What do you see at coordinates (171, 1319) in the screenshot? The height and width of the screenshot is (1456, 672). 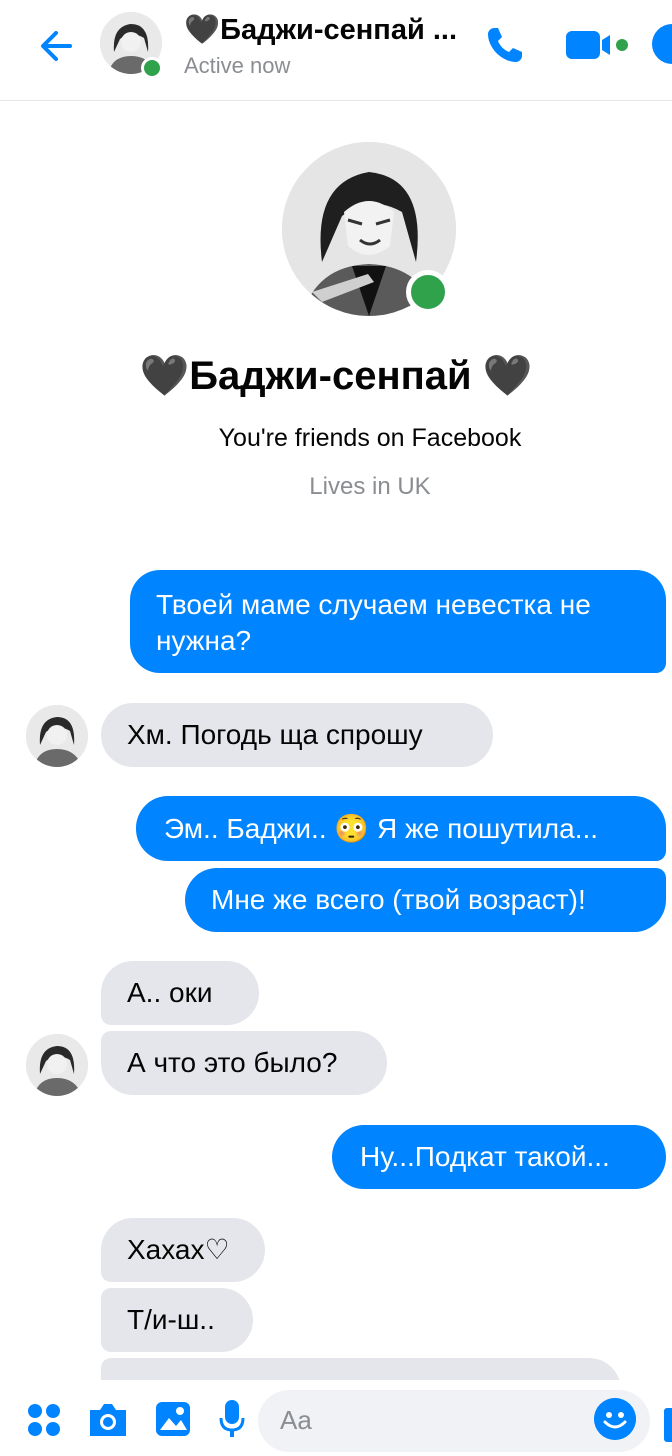 I see `message-text: Т/и-ш..` at bounding box center [171, 1319].